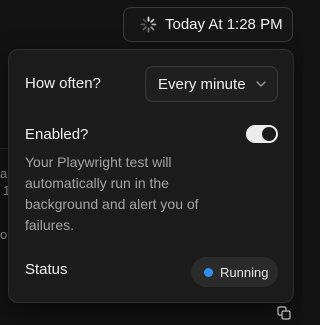 Image resolution: width=320 pixels, height=325 pixels. Describe the element at coordinates (202, 84) in the screenshot. I see `frequency-selected-value: Every minute` at that location.